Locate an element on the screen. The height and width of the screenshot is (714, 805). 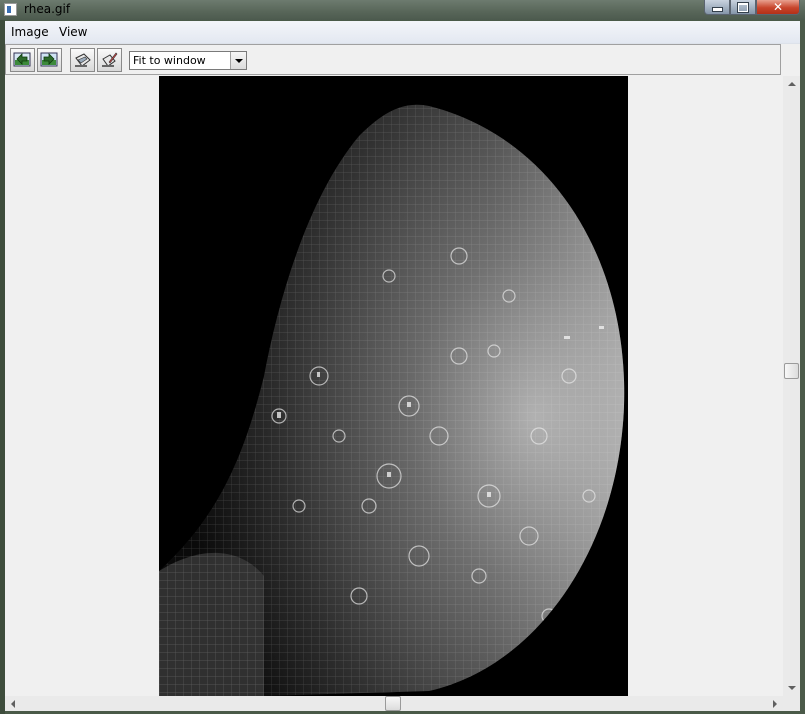
save-button is located at coordinates (82, 60).